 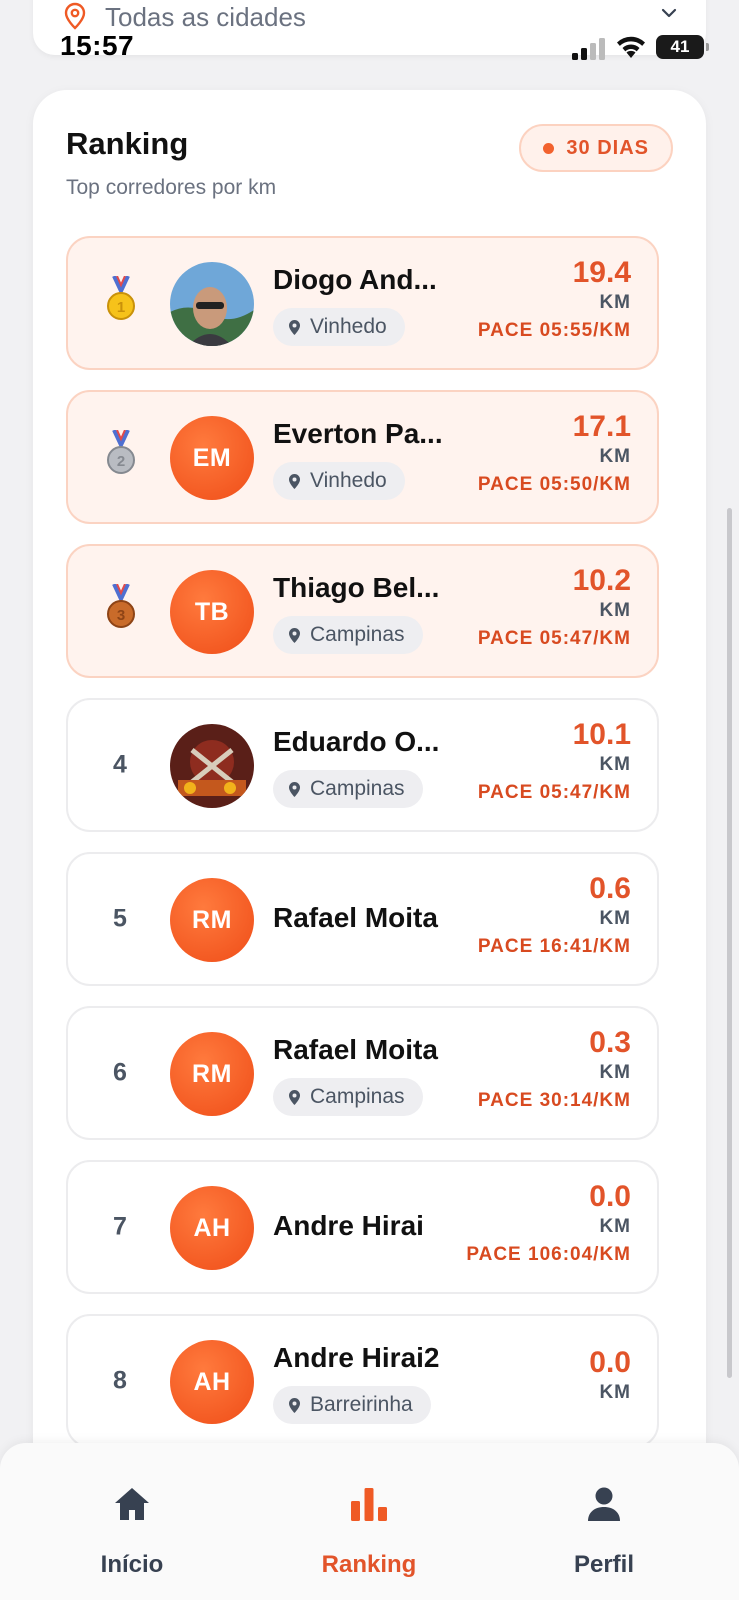 I want to click on avatar, so click(x=212, y=766).